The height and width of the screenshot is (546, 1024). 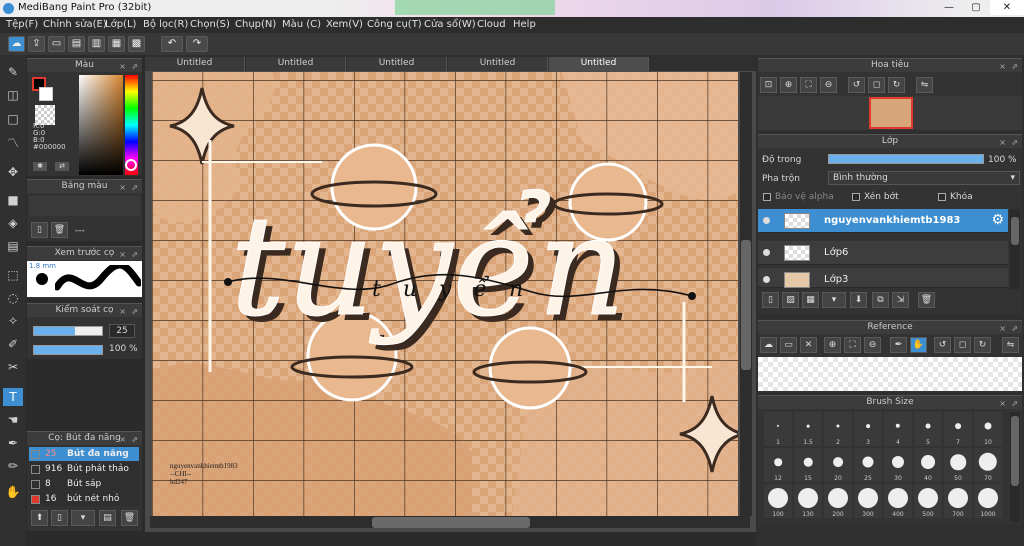 What do you see at coordinates (68, 350) in the screenshot?
I see `brush-opacity-slider` at bounding box center [68, 350].